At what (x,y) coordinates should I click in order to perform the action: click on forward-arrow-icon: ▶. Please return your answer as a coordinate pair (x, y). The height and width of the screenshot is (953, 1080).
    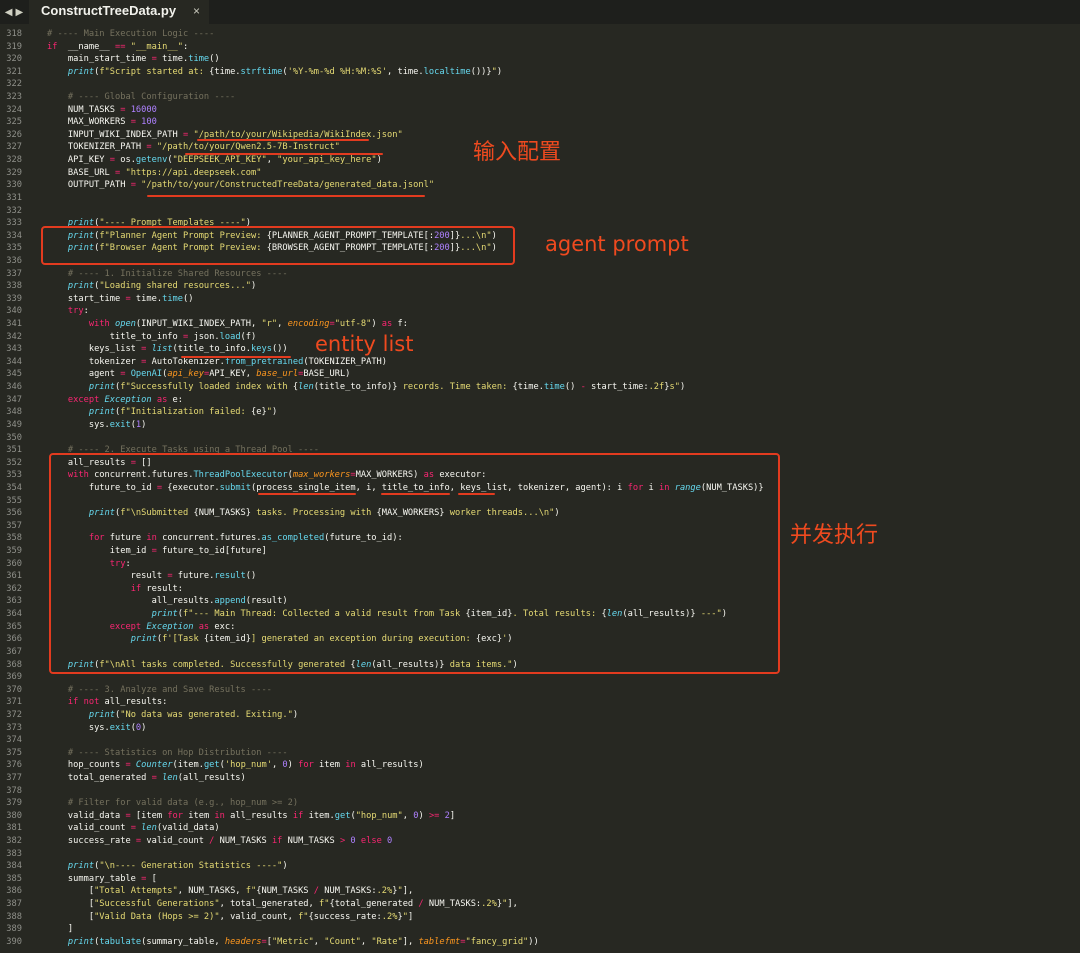
    Looking at the image, I should click on (20, 12).